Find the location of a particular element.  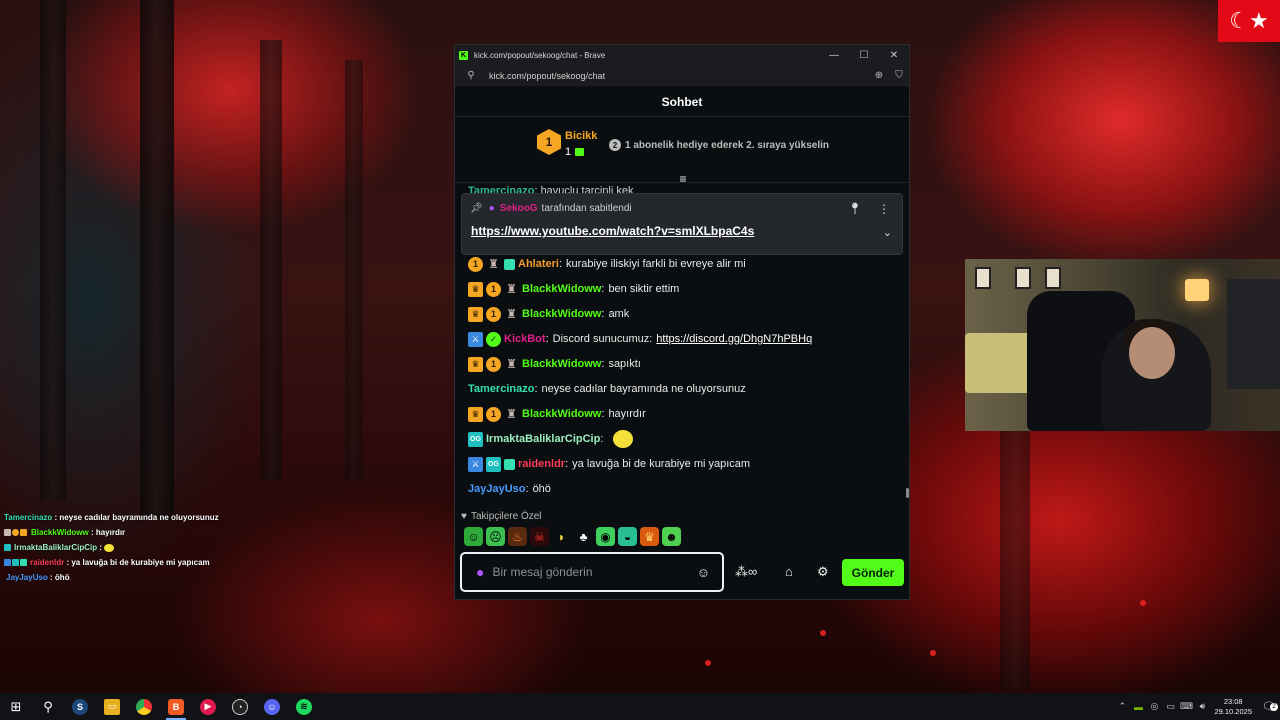

nvidia-icon: ▬ is located at coordinates (1138, 707).